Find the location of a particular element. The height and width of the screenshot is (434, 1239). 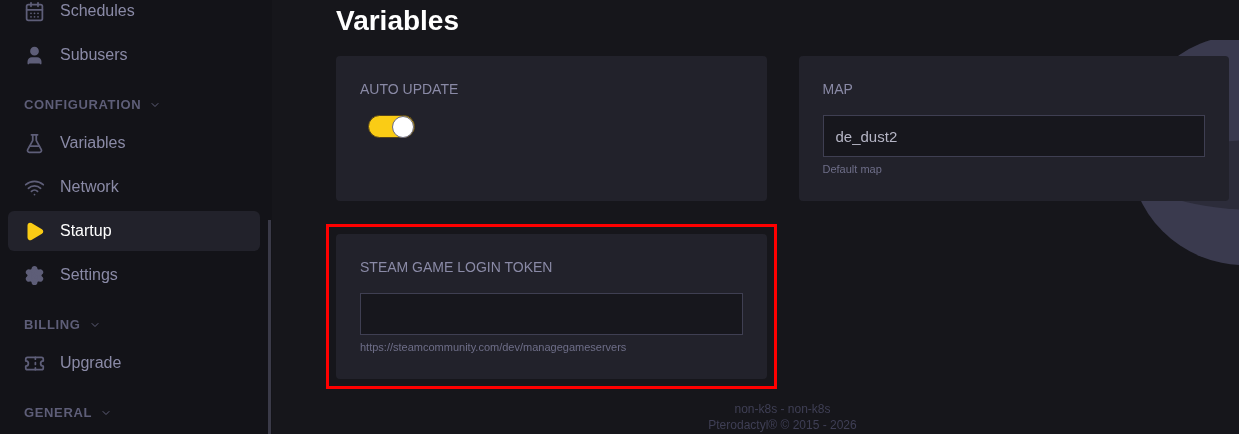

text-field is located at coordinates (551, 314).